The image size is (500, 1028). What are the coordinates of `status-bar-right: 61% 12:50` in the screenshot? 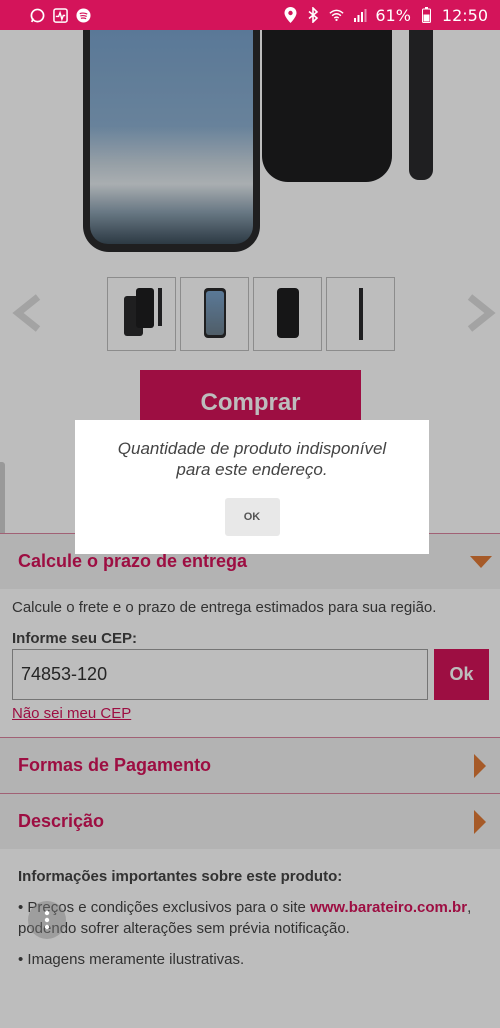 It's located at (385, 15).